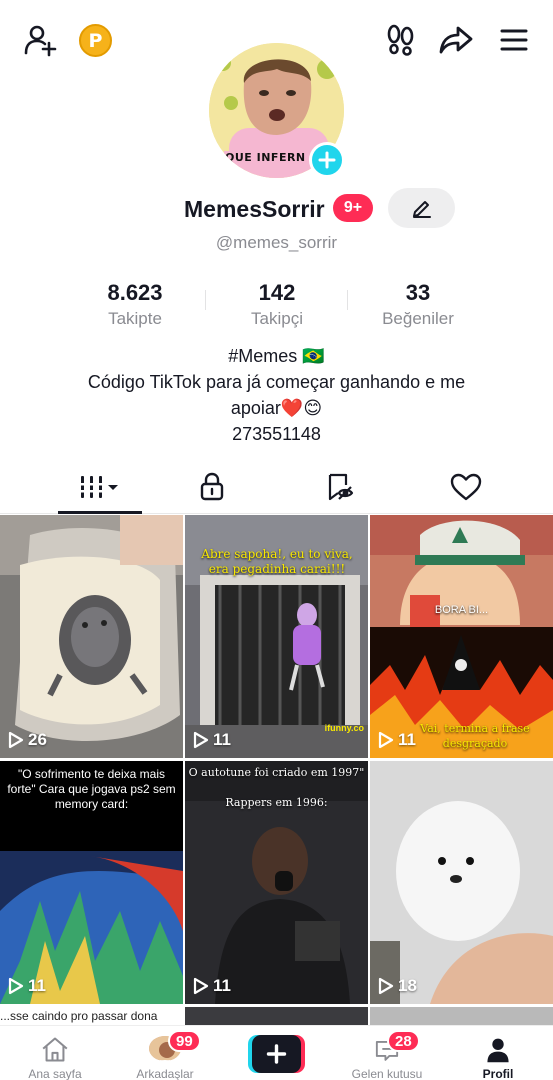 Image resolution: width=553 pixels, height=1080 pixels. I want to click on nav-home: Ana sayfa, so click(55, 1053).